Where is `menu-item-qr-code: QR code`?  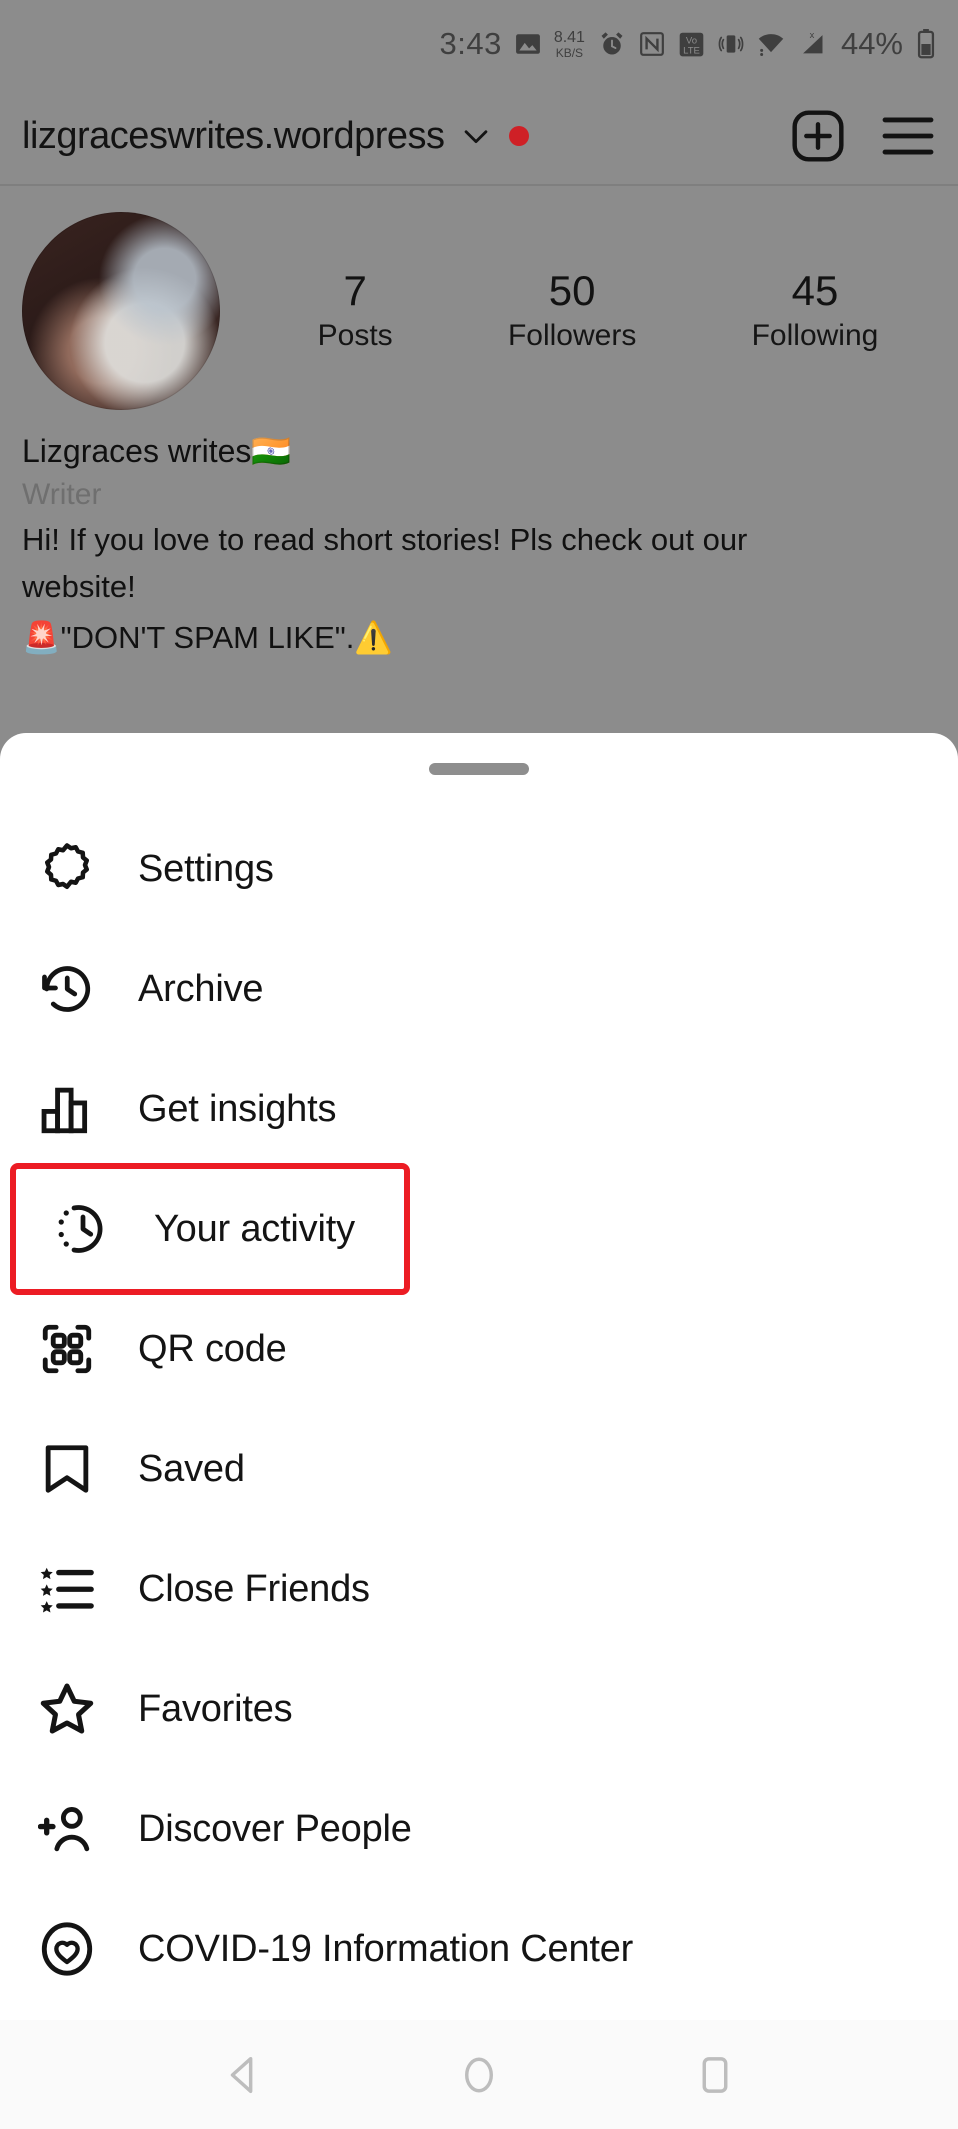
menu-item-qr-code: QR code is located at coordinates (479, 1349).